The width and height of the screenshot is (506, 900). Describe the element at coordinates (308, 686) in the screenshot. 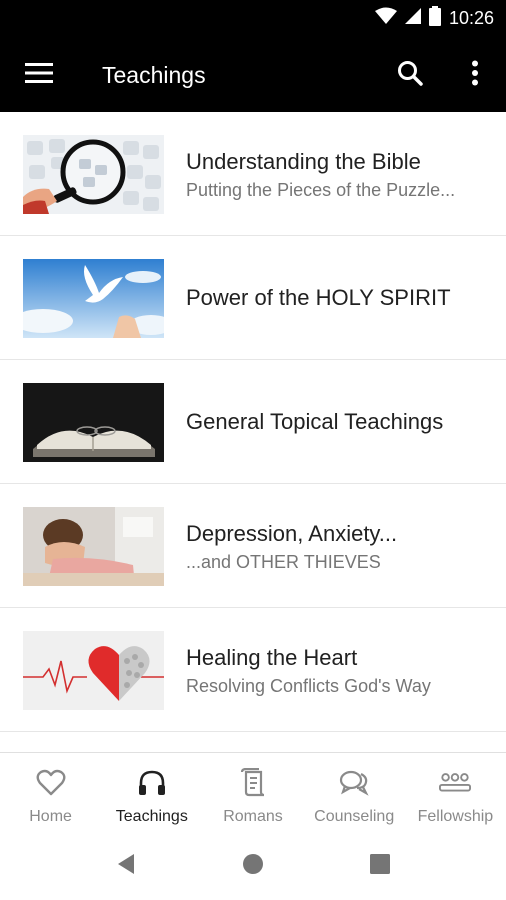

I see `list-item-subtitle: Resolving Conflicts God's Way` at that location.